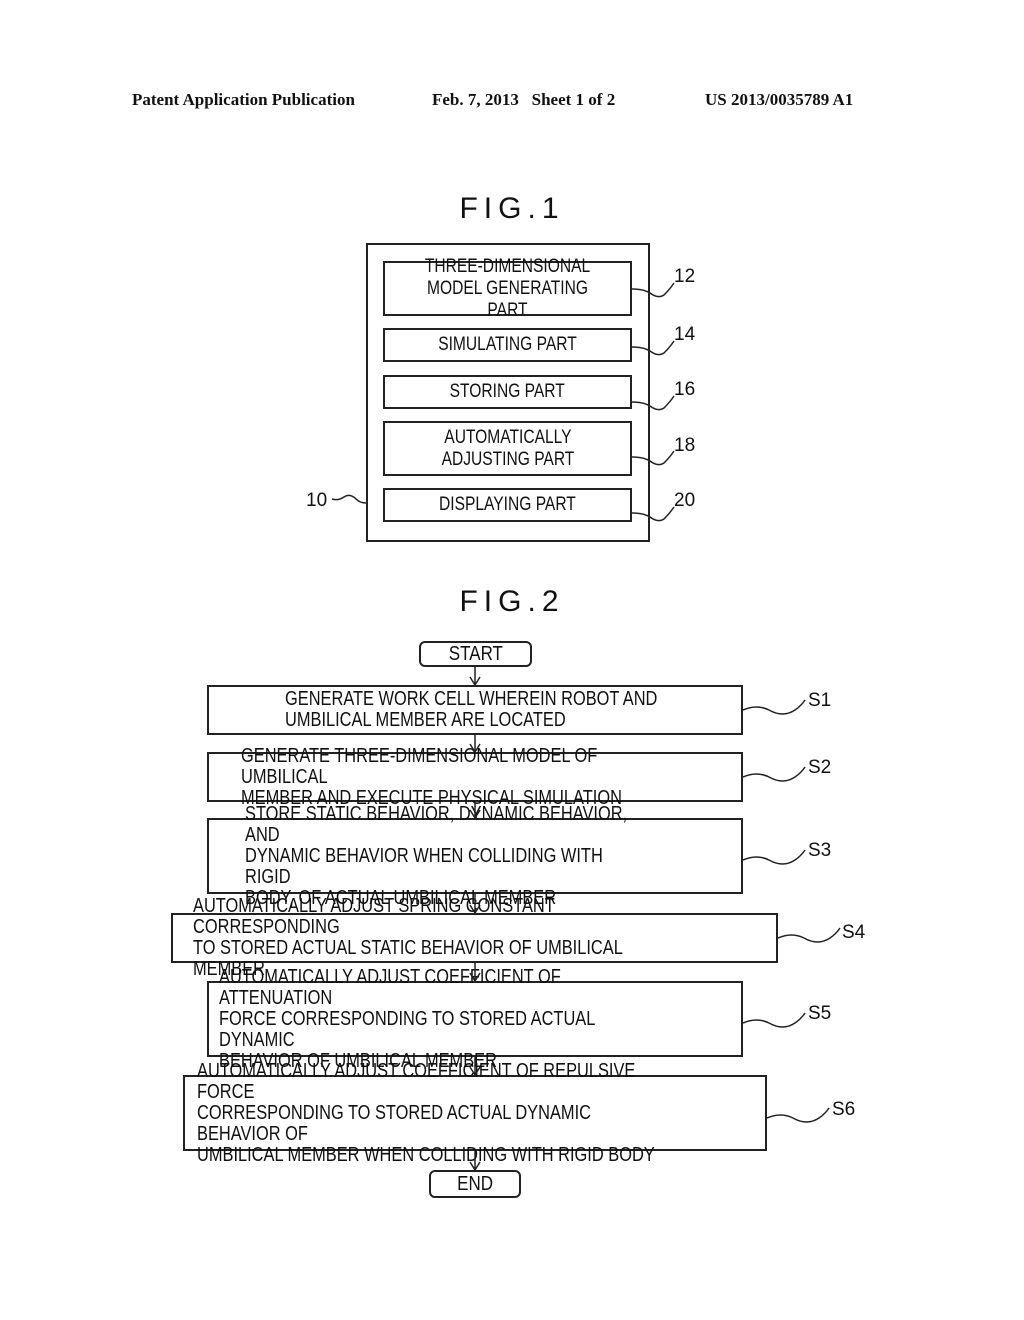  I want to click on arrow-s6-end, so click(475, 1161).